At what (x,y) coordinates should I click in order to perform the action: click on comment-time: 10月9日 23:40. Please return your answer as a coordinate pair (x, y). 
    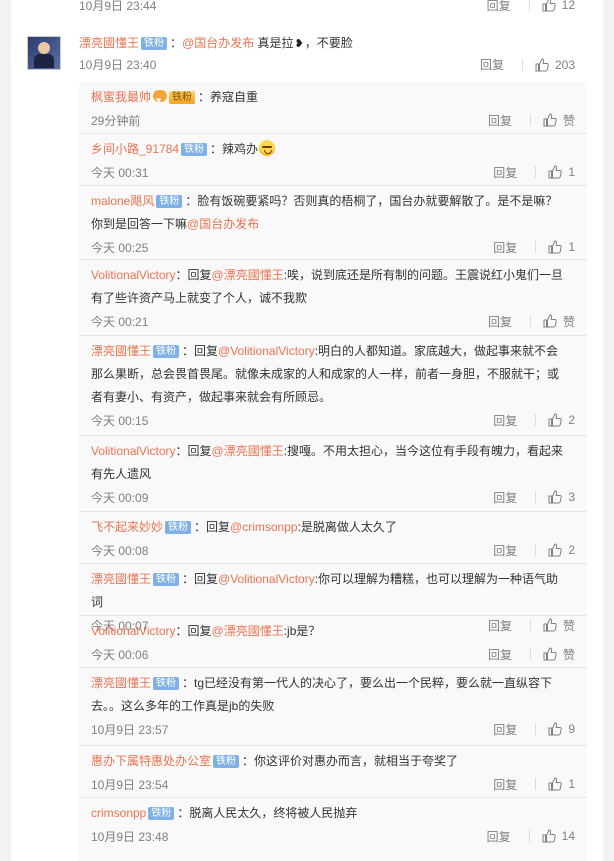
    Looking at the image, I should click on (118, 65).